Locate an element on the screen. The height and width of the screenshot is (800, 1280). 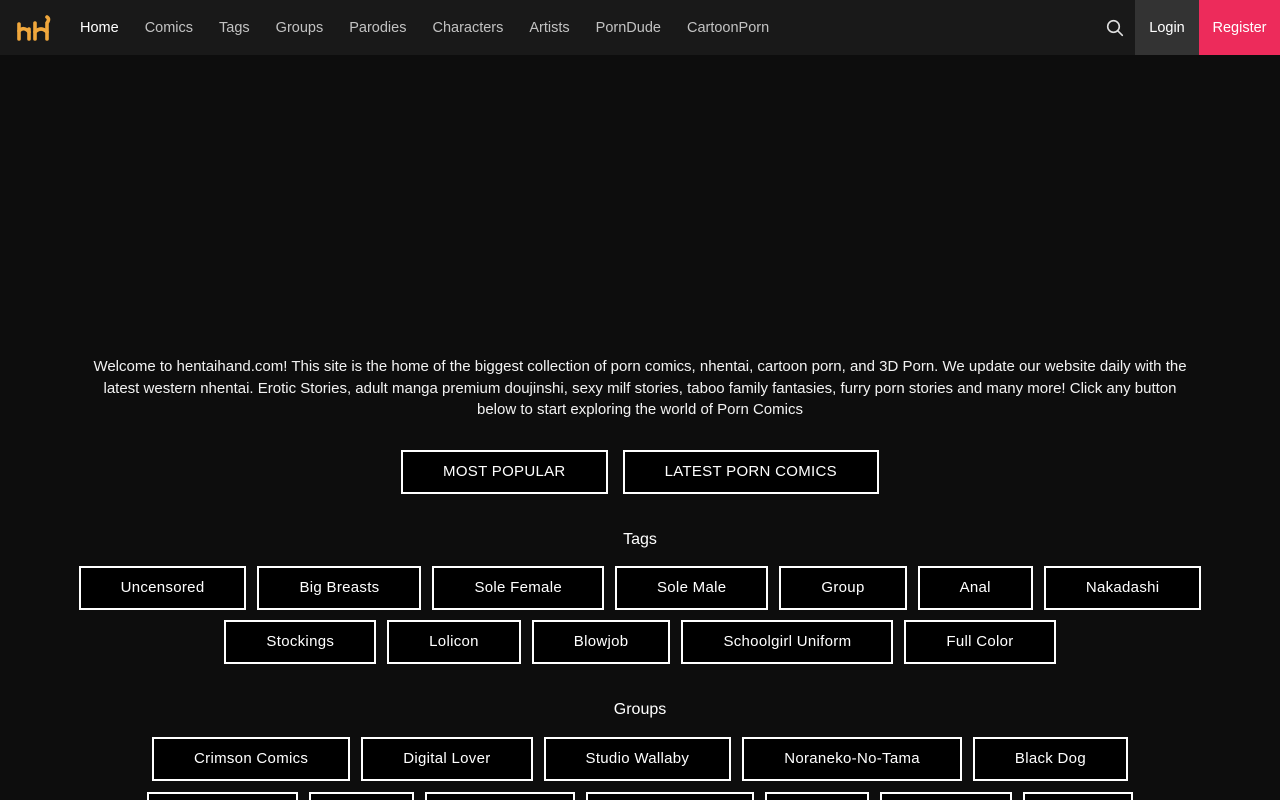
group-button-black-dog: Black Dog is located at coordinates (1050, 758).